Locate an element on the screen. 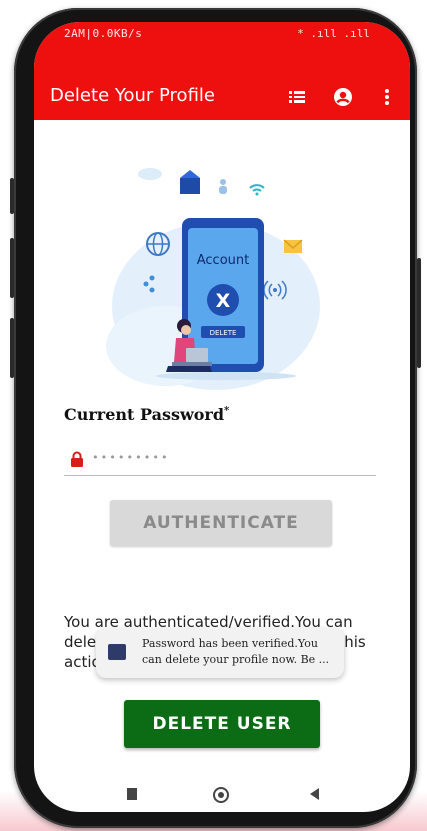 Image resolution: width=427 pixels, height=831 pixels. current-password-label-text: Current Password is located at coordinates (144, 414).